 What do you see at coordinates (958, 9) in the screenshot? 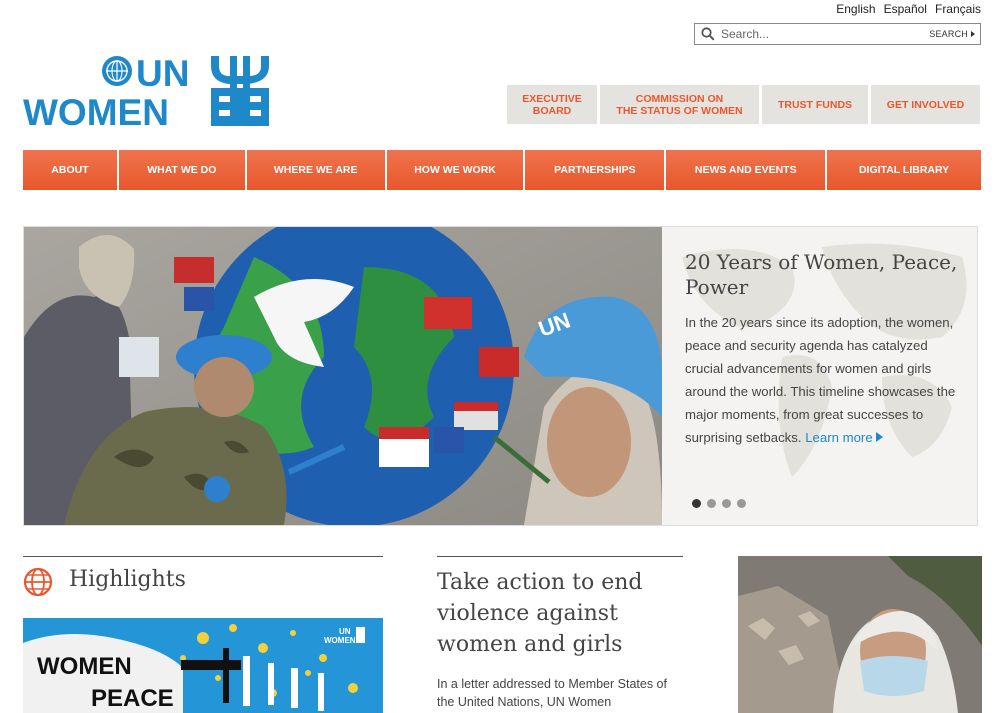
I see `language-francais: Français` at bounding box center [958, 9].